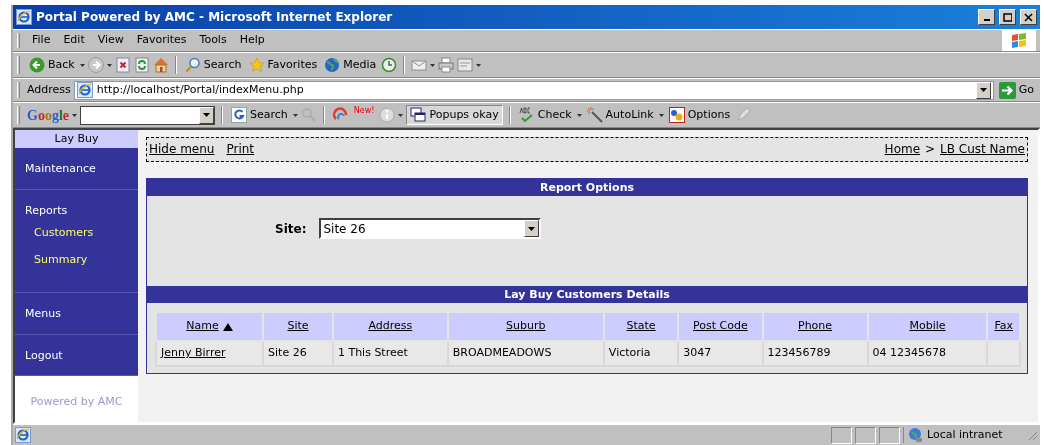 This screenshot has width=1044, height=445. What do you see at coordinates (418, 115) in the screenshot?
I see `popup-window-icon` at bounding box center [418, 115].